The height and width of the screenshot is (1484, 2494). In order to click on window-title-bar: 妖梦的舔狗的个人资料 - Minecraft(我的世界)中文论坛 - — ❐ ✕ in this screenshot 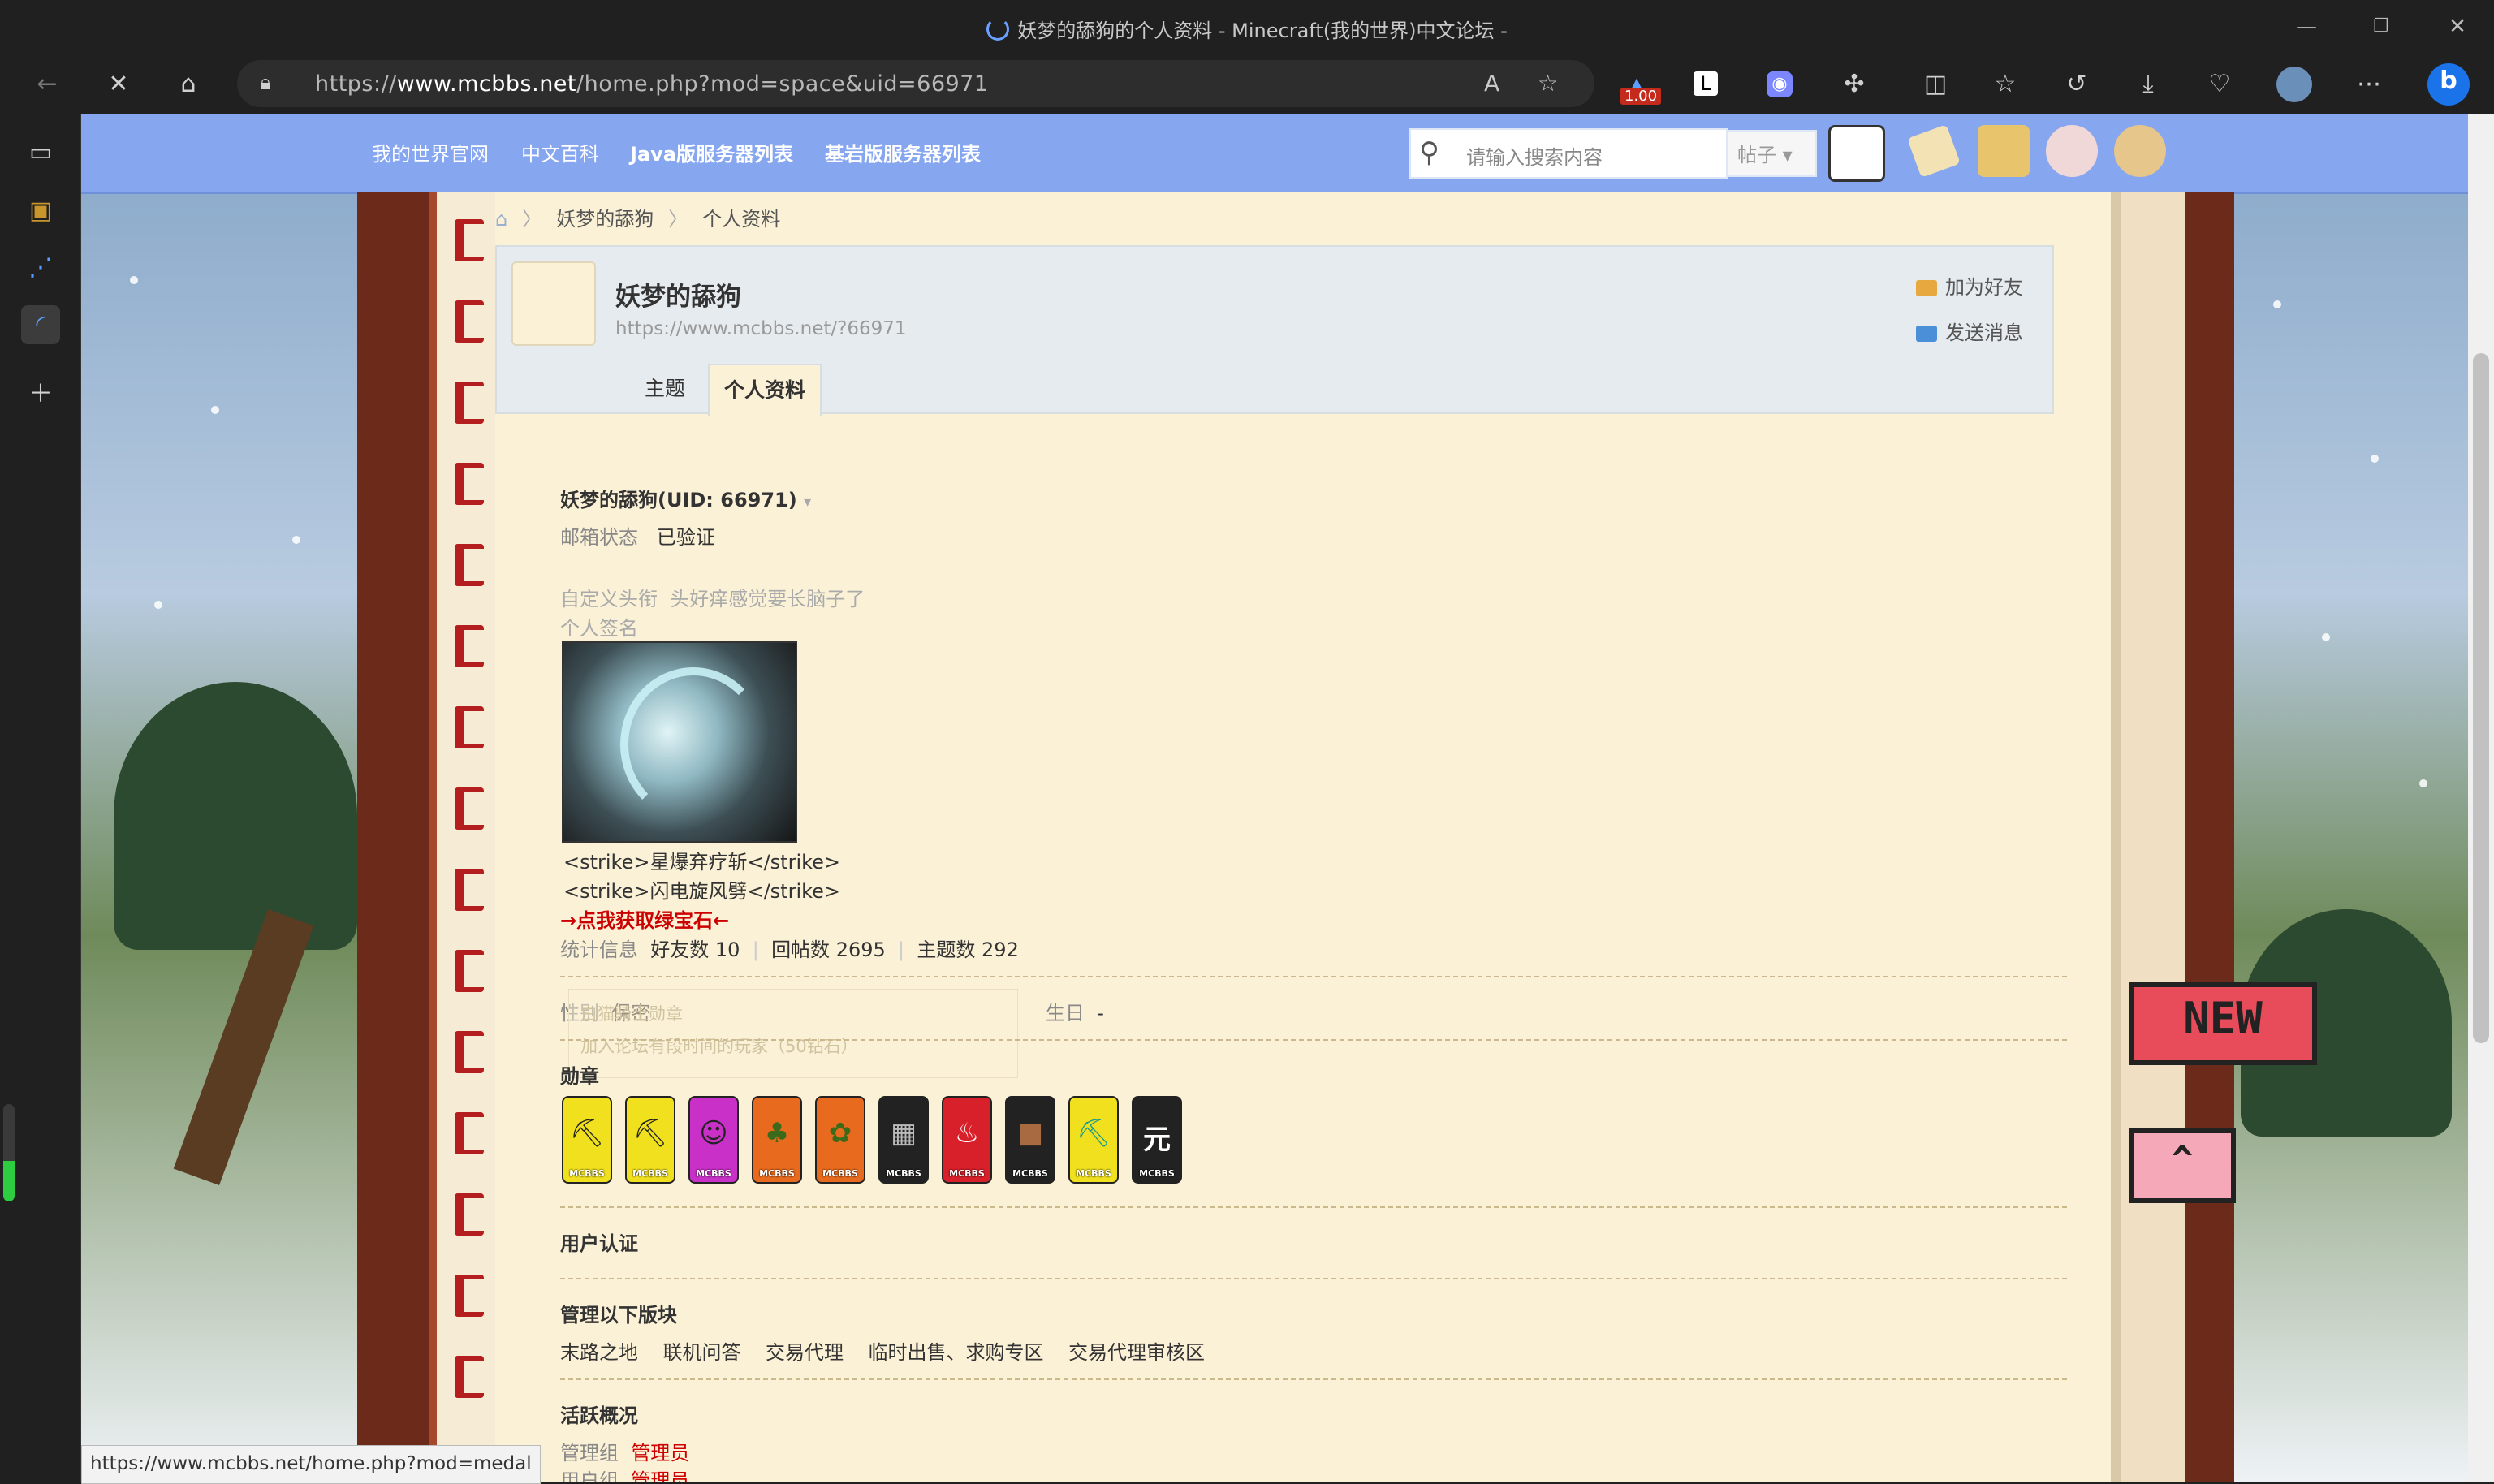, I will do `click(1247, 27)`.